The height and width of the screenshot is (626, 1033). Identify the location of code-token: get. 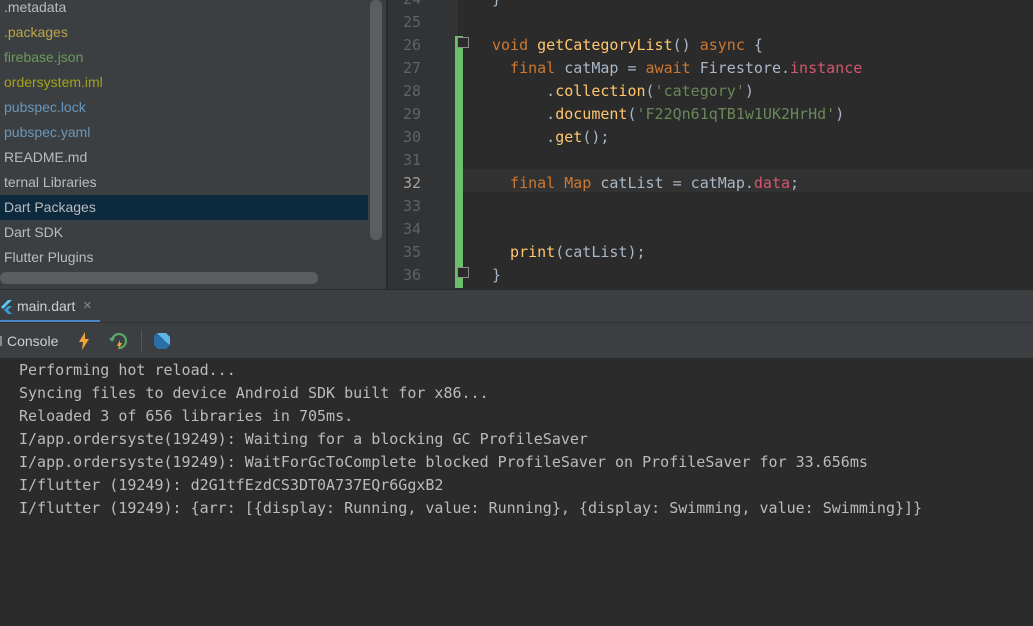
(569, 137).